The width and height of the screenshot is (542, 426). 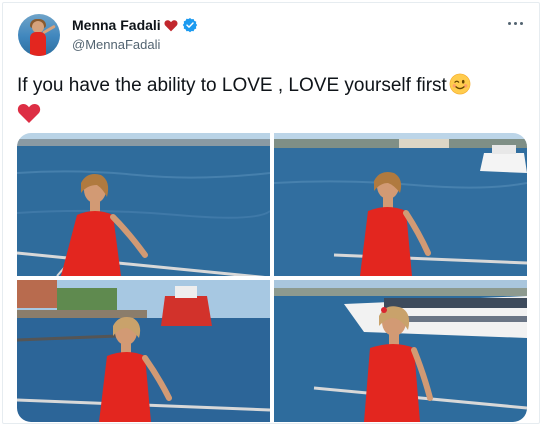 I want to click on author-name-row: Menna Fadali, so click(x=135, y=25).